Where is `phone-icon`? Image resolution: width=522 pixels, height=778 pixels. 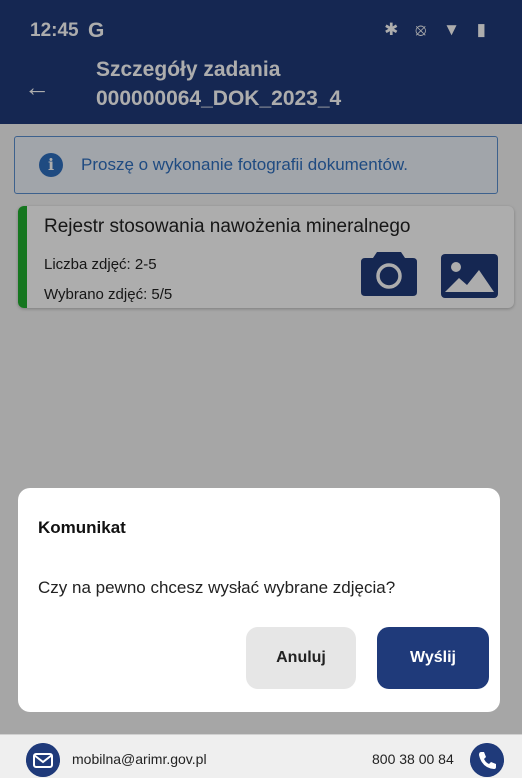 phone-icon is located at coordinates (487, 760).